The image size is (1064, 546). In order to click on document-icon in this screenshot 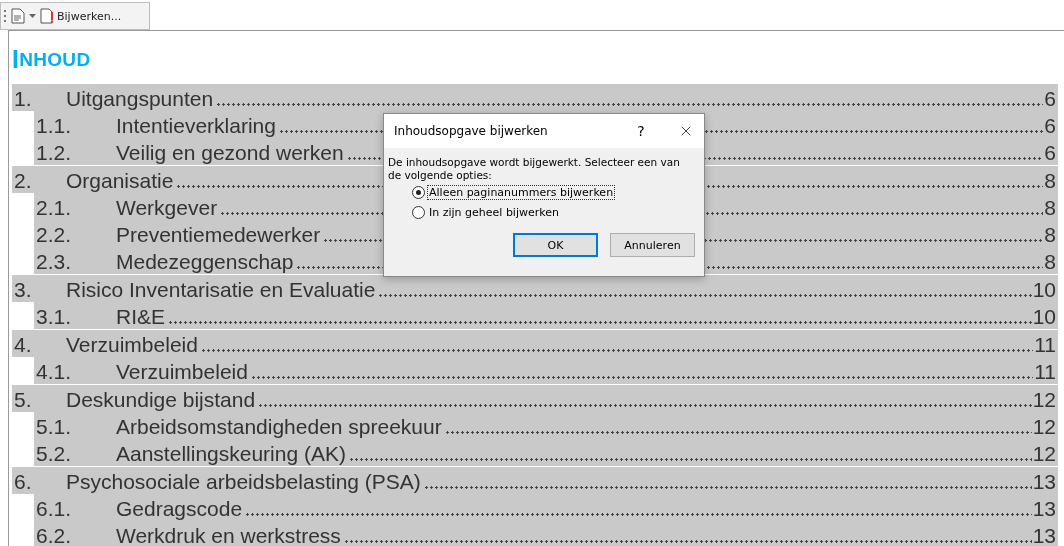, I will do `click(18, 16)`.